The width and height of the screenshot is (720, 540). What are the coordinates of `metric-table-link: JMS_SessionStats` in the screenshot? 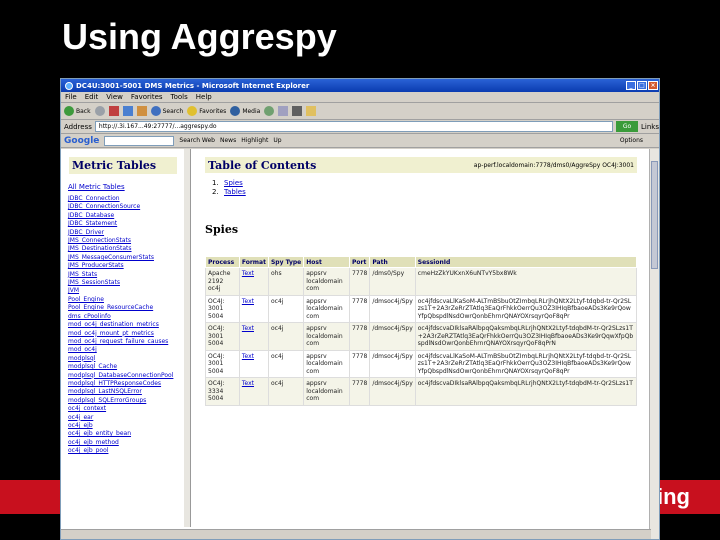 It's located at (129, 283).